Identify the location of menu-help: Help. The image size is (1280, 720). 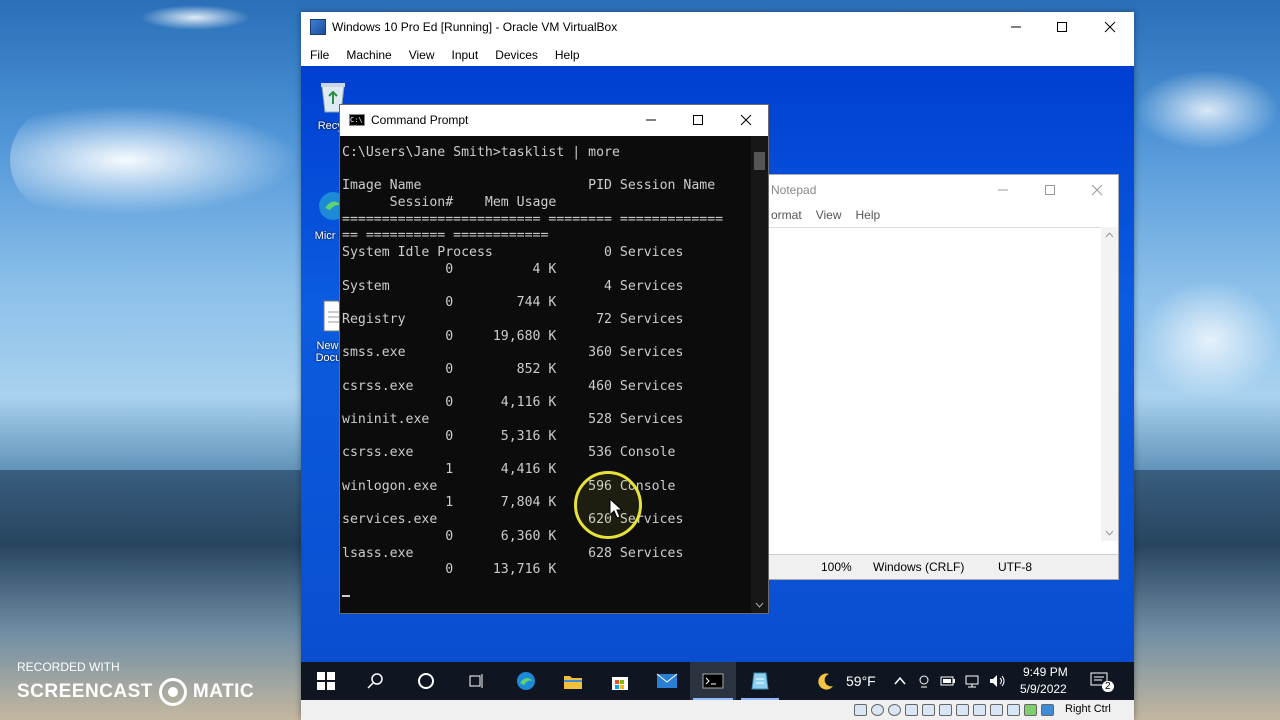
(567, 55).